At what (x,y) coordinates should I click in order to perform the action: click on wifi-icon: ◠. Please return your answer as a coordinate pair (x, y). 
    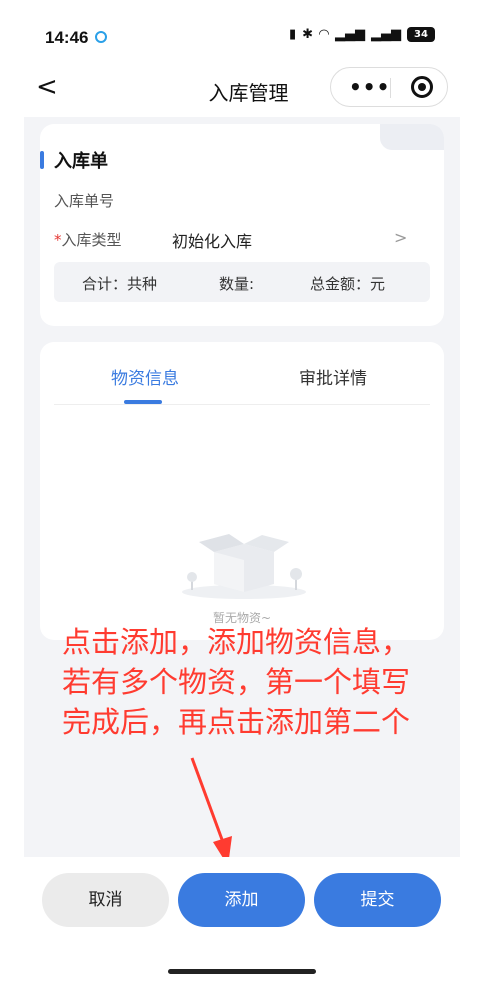
    Looking at the image, I should click on (324, 34).